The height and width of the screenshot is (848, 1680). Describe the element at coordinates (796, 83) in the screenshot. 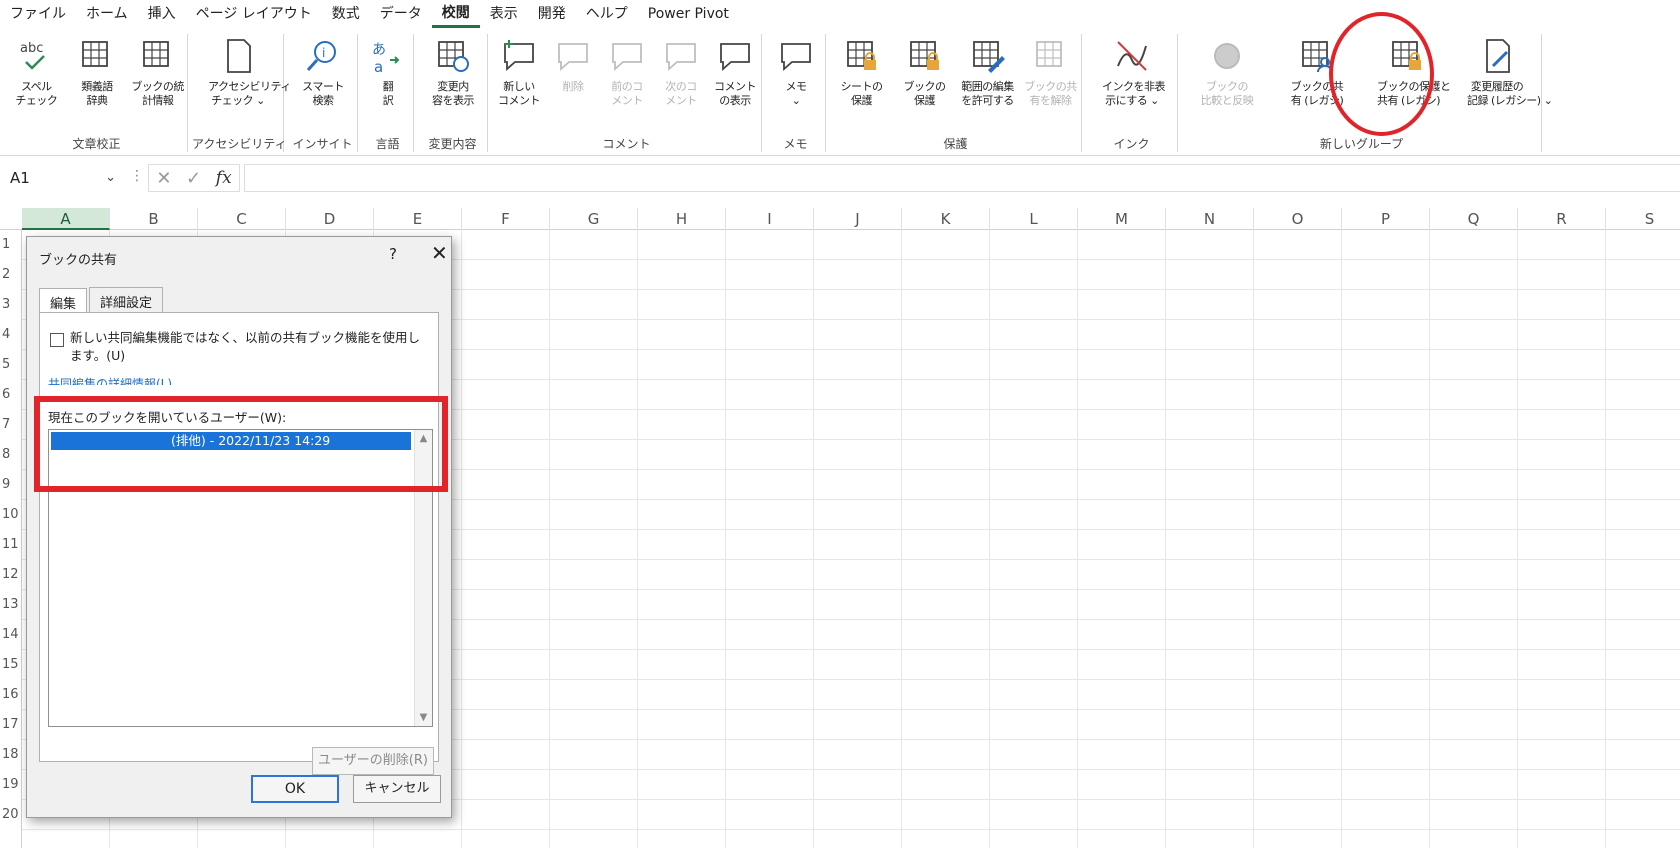

I see `ribbon-button-6-0: メモ ⌄` at that location.